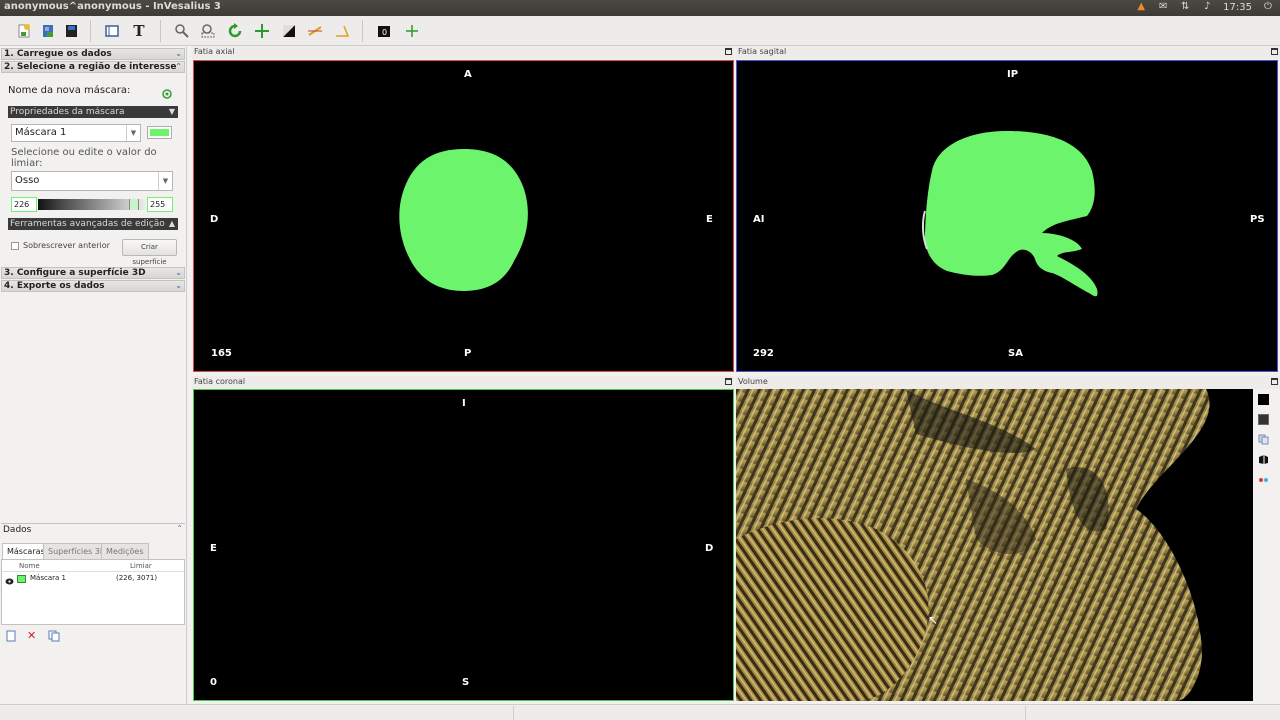 The image size is (1280, 720). What do you see at coordinates (214, 219) in the screenshot?
I see `axial-left-label: D` at bounding box center [214, 219].